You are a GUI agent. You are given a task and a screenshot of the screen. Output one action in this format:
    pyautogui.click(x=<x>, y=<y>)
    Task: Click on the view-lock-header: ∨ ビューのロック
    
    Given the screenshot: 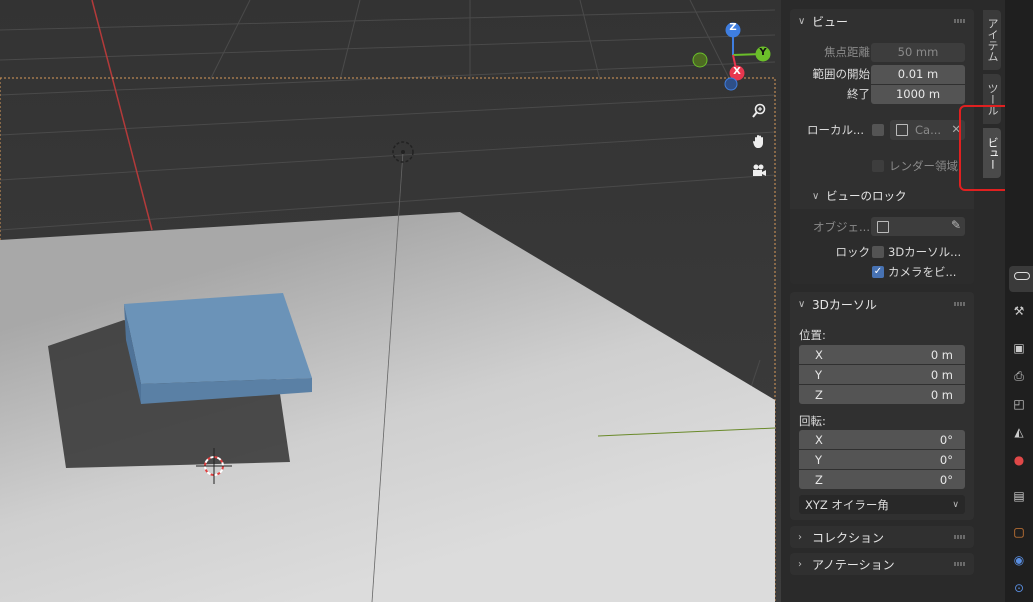 What is the action you would take?
    pyautogui.click(x=882, y=196)
    